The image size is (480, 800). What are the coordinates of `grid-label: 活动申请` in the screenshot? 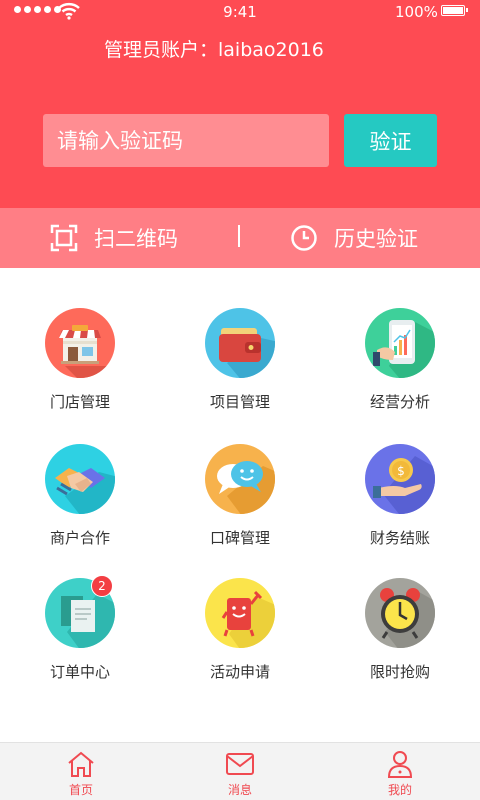 It's located at (239, 672).